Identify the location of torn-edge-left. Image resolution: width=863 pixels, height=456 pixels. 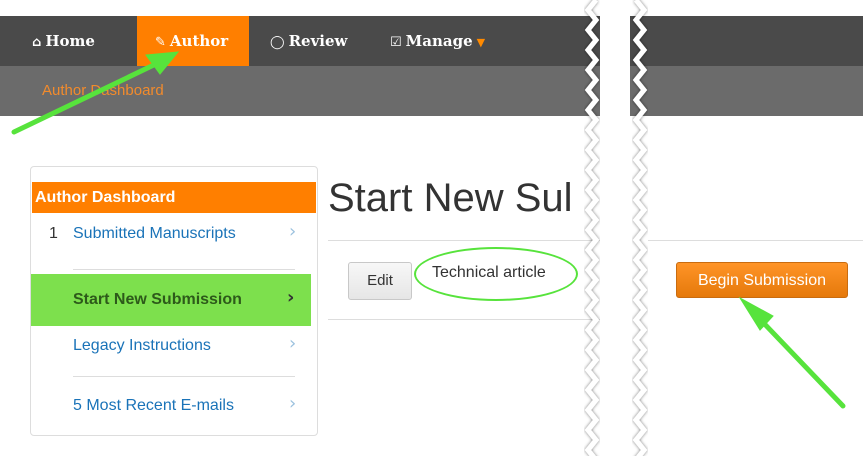
(592, 228).